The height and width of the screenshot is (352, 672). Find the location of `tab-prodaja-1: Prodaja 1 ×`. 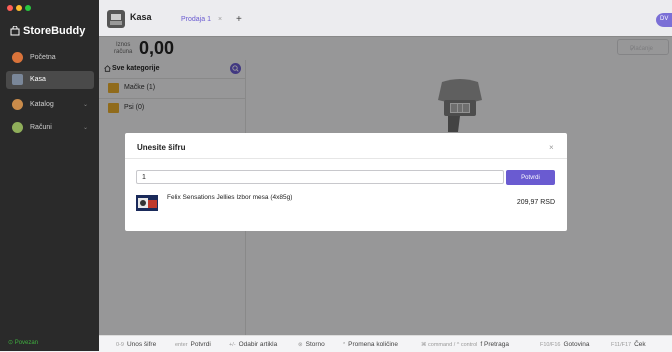

tab-prodaja-1: Prodaja 1 × is located at coordinates (201, 20).